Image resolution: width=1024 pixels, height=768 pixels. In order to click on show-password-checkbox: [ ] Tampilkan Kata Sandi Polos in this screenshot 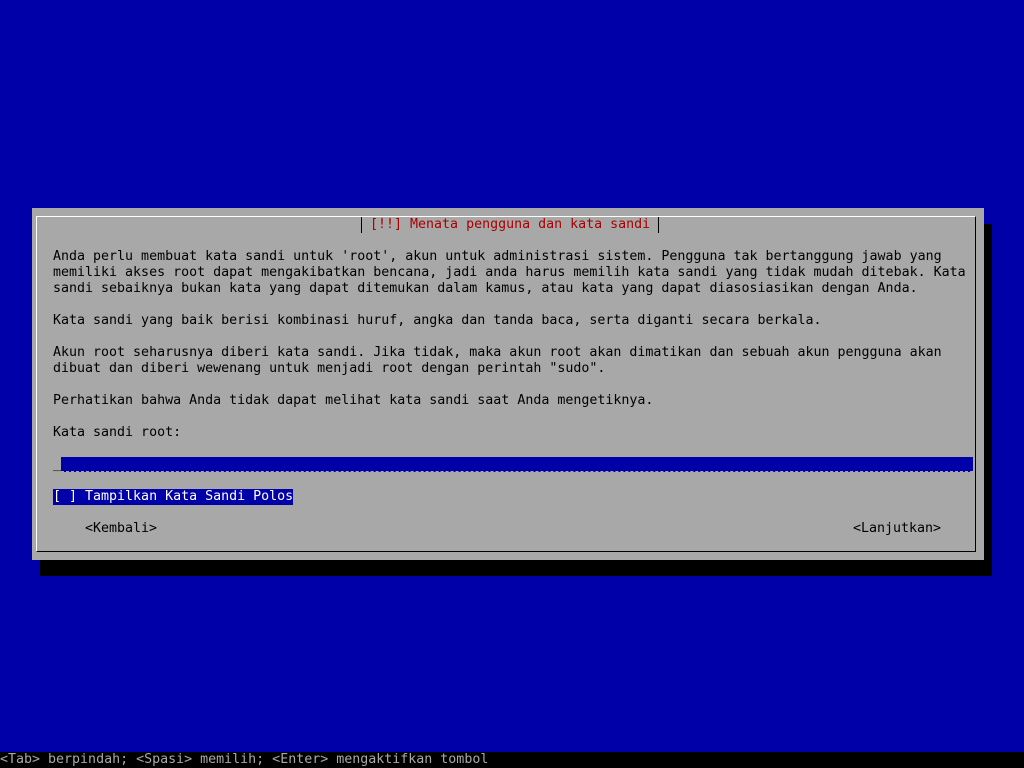, I will do `click(173, 497)`.